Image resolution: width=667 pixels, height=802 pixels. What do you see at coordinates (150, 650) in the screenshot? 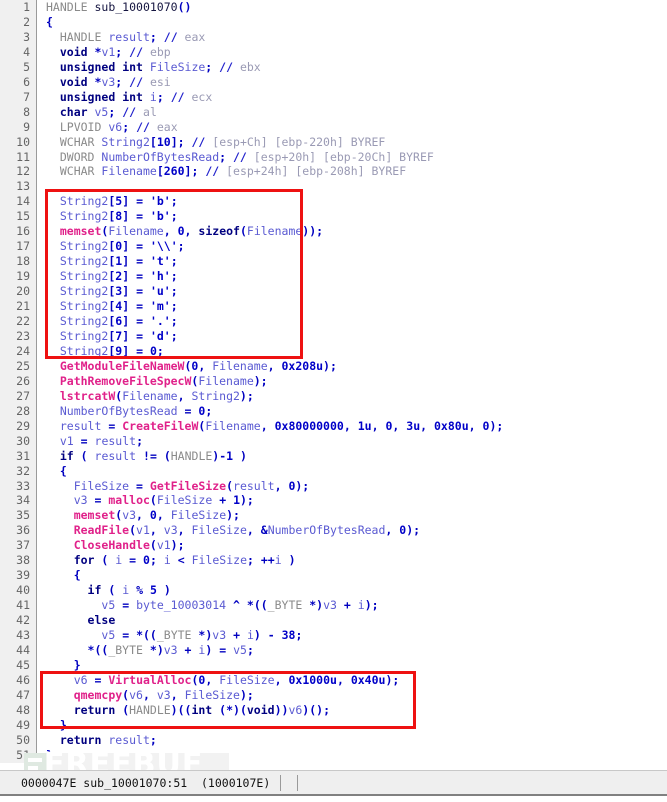
I see `line-code: *((_BYTE *)v3 + i) = v5;` at bounding box center [150, 650].